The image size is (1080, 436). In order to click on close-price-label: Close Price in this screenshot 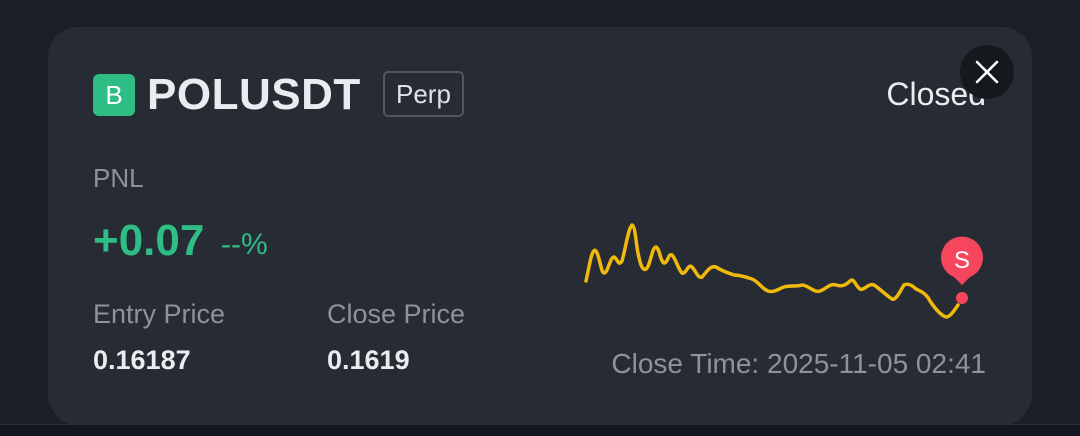, I will do `click(396, 314)`.